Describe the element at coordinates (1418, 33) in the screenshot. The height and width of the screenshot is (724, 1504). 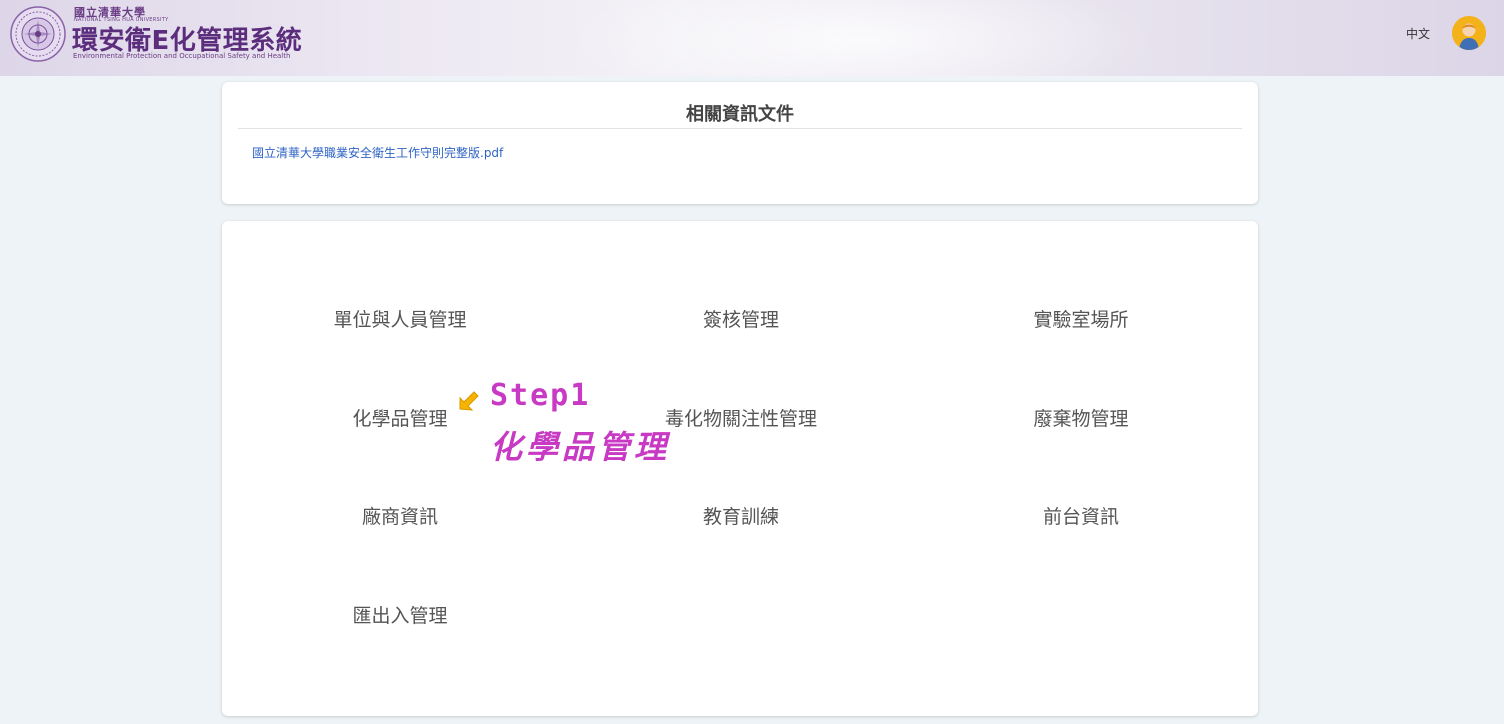
I see `language-switch: 中文` at that location.